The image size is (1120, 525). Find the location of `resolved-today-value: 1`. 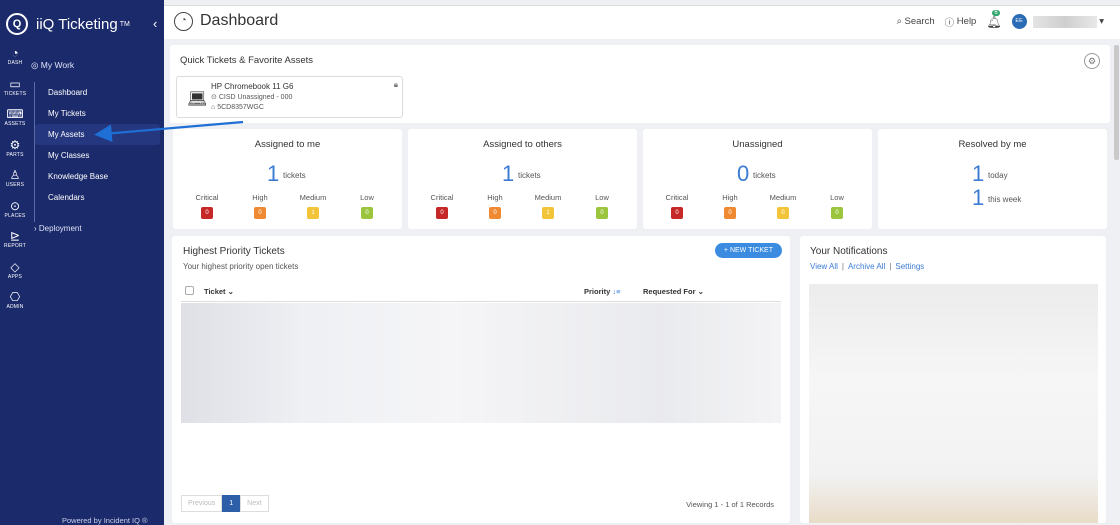

resolved-today-value: 1 is located at coordinates (978, 173).